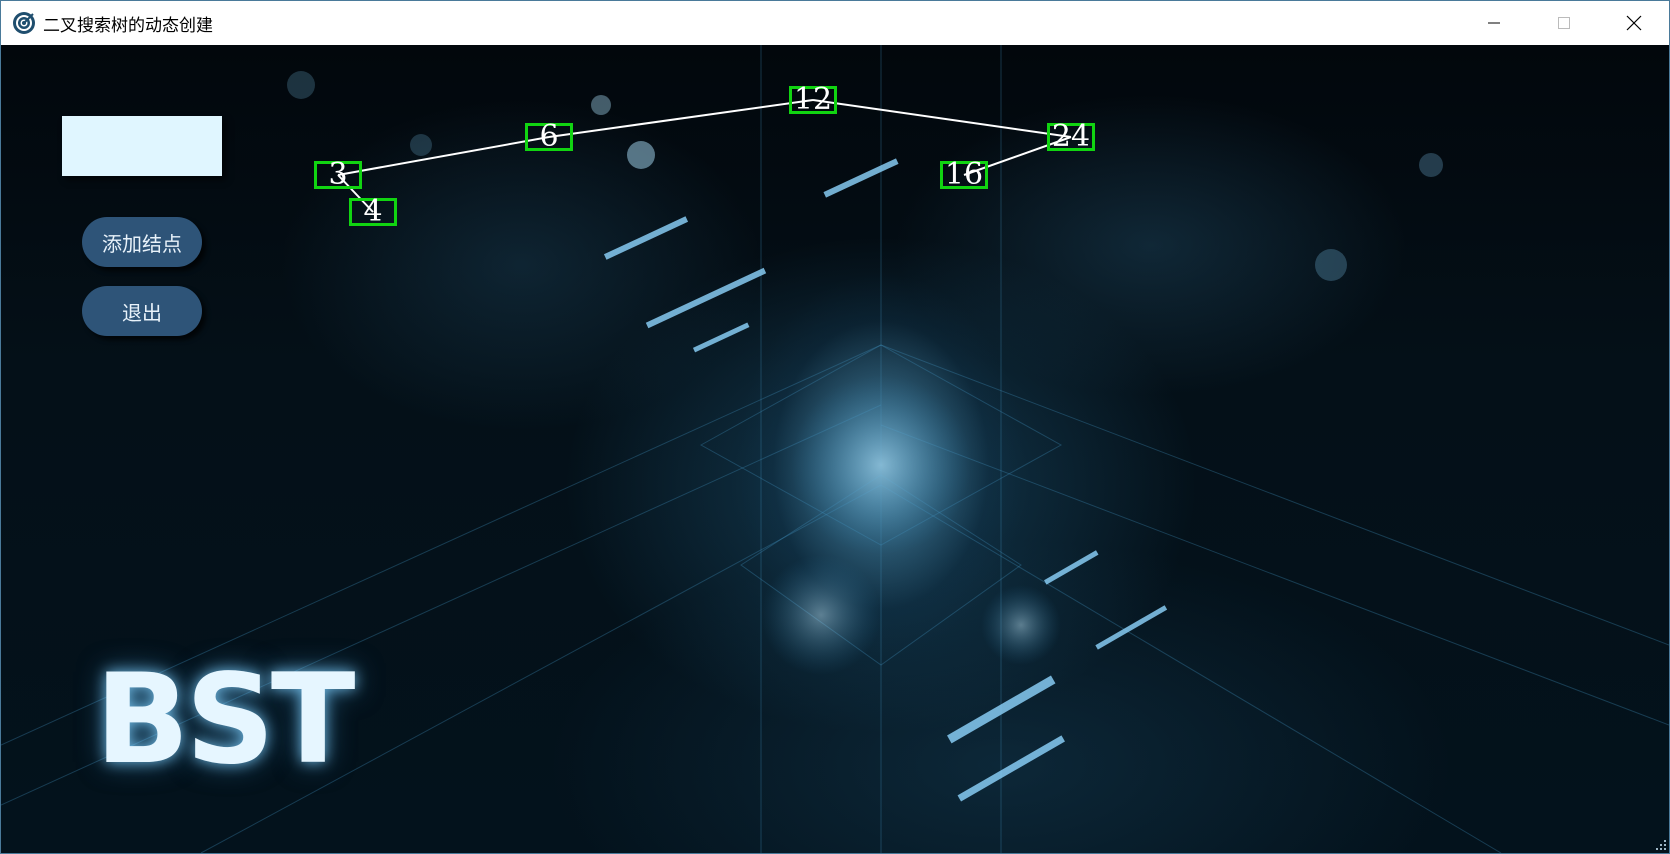 This screenshot has width=1670, height=854. I want to click on tree-node-3: 3, so click(338, 175).